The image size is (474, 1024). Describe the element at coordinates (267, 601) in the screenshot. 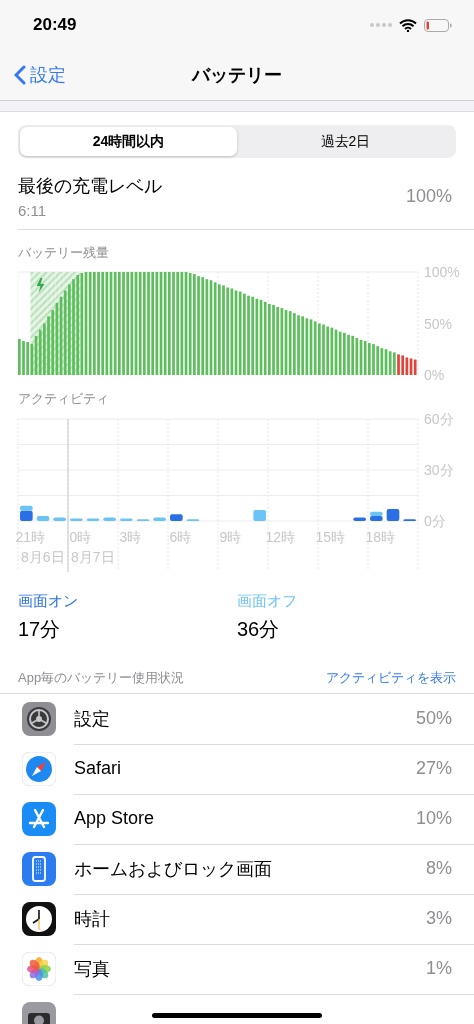

I see `stat-label: 画面オフ` at that location.